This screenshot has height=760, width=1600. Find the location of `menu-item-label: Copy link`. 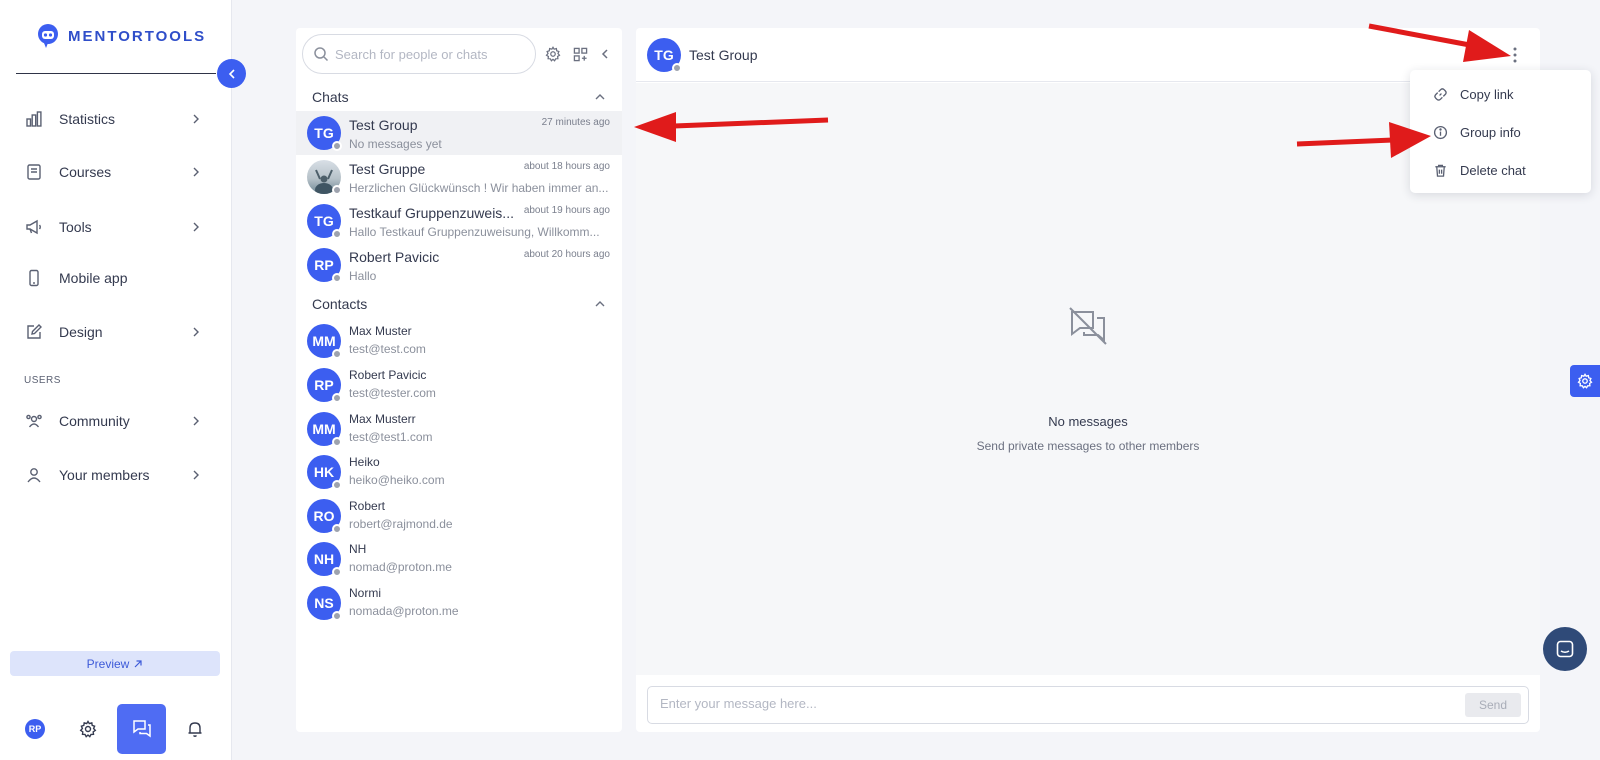

menu-item-label: Copy link is located at coordinates (1487, 94).